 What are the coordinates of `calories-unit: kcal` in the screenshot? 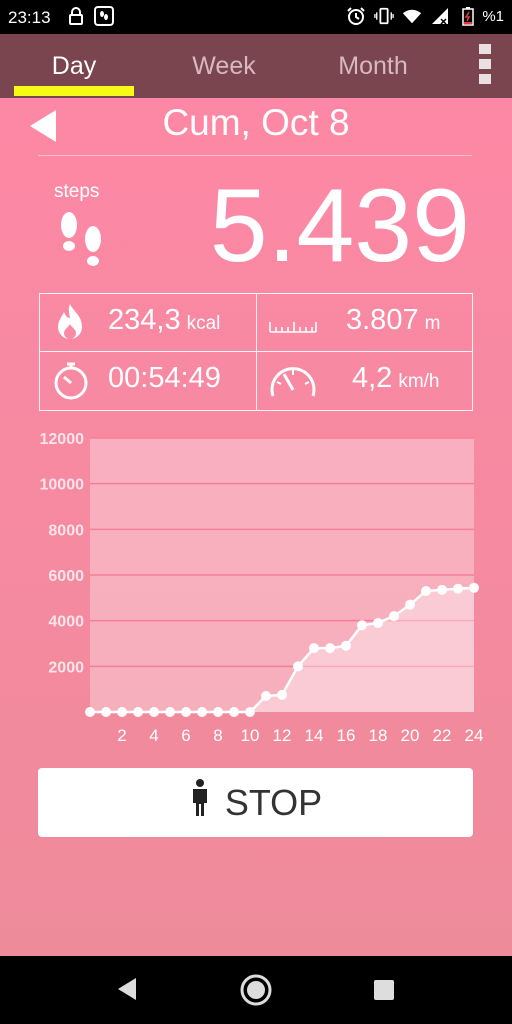 It's located at (203, 323).